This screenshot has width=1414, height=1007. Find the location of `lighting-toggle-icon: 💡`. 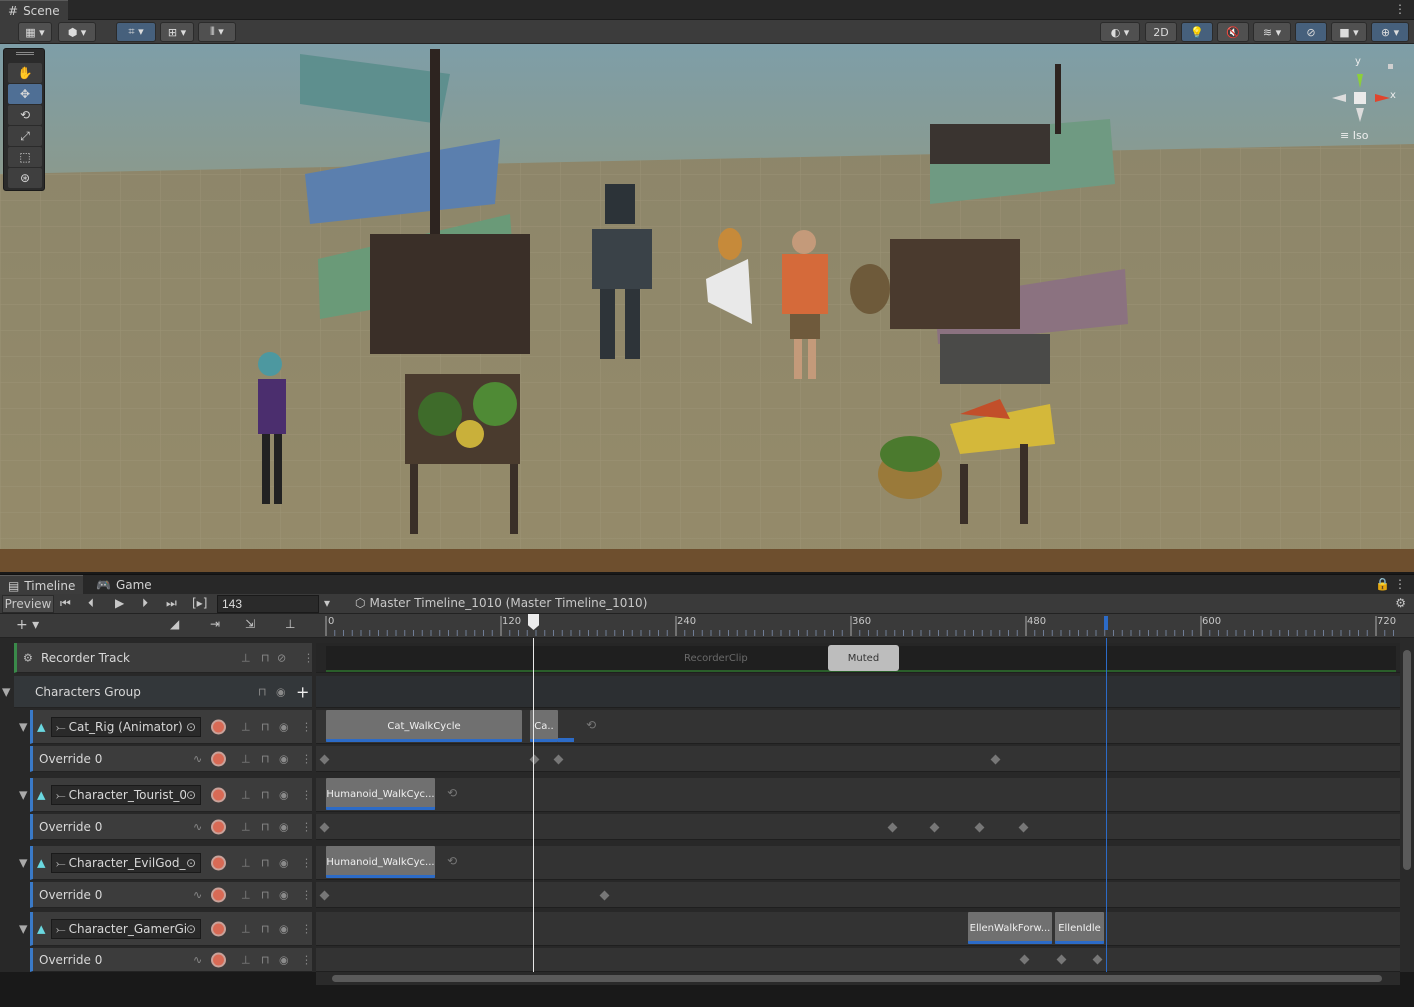

lighting-toggle-icon: 💡 is located at coordinates (1197, 32).